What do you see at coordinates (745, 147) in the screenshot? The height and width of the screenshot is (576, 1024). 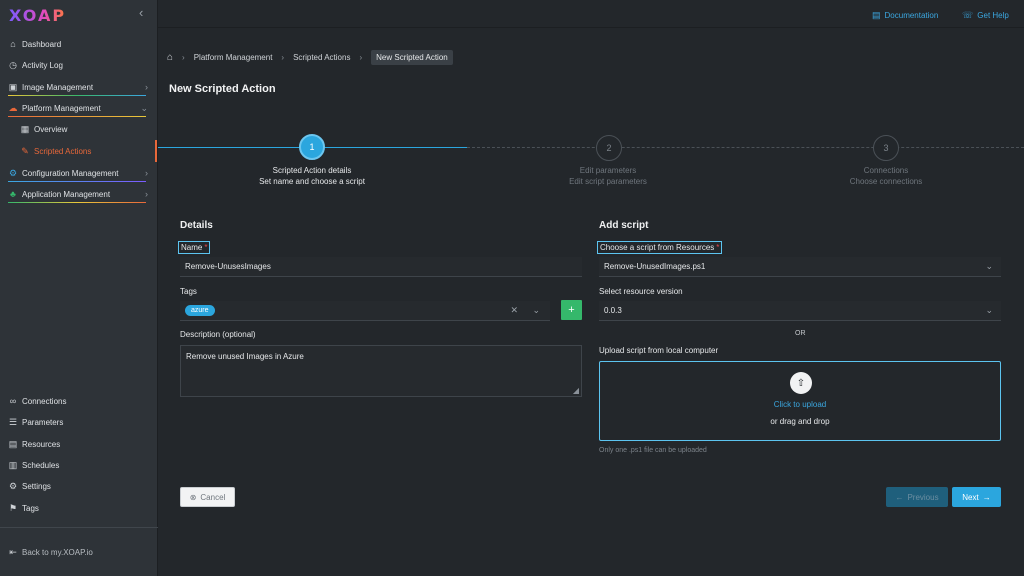 I see `stepper-pending-line` at bounding box center [745, 147].